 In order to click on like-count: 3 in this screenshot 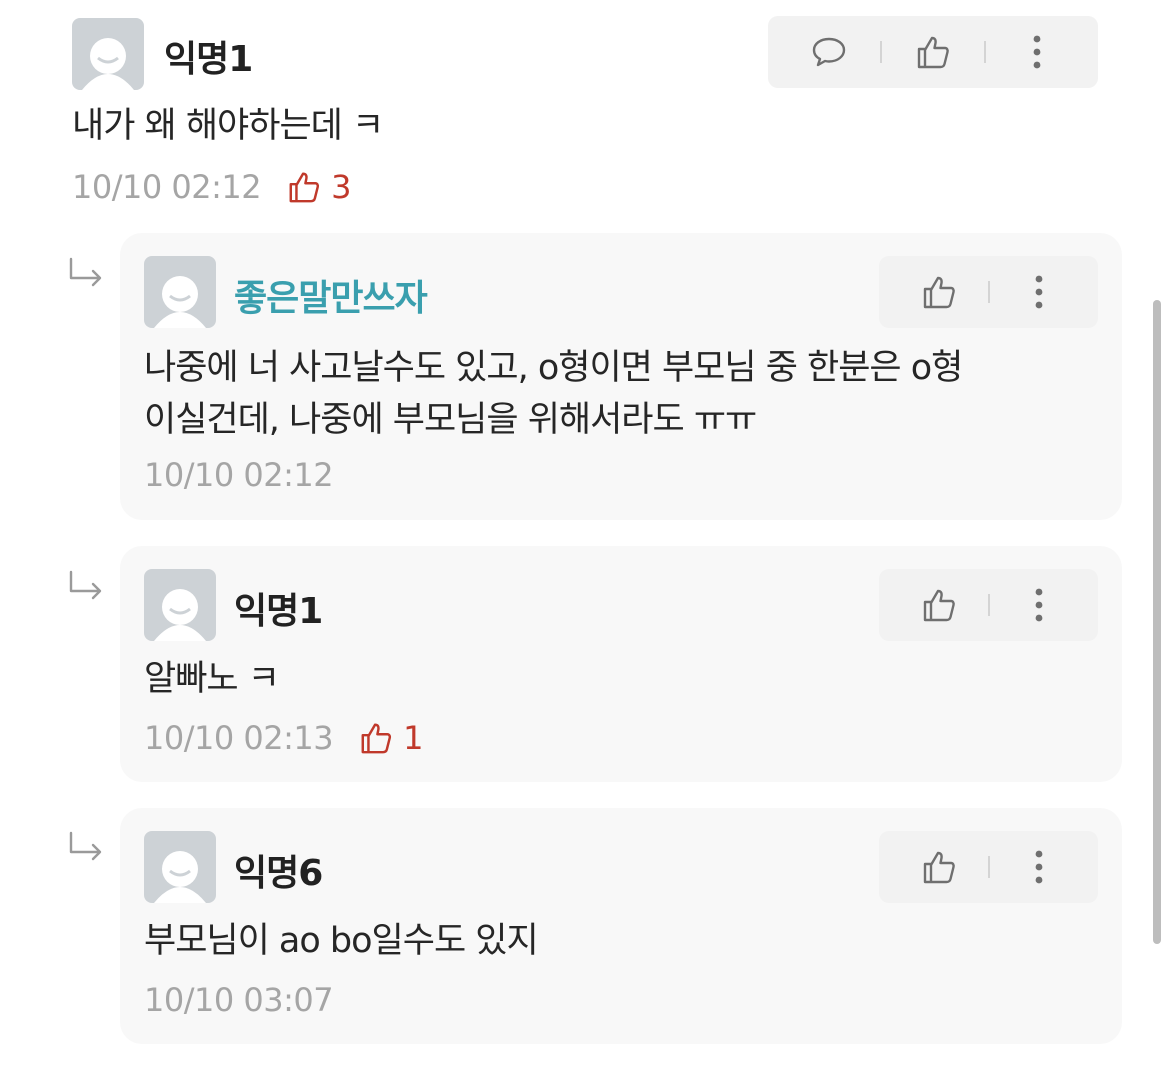, I will do `click(319, 187)`.